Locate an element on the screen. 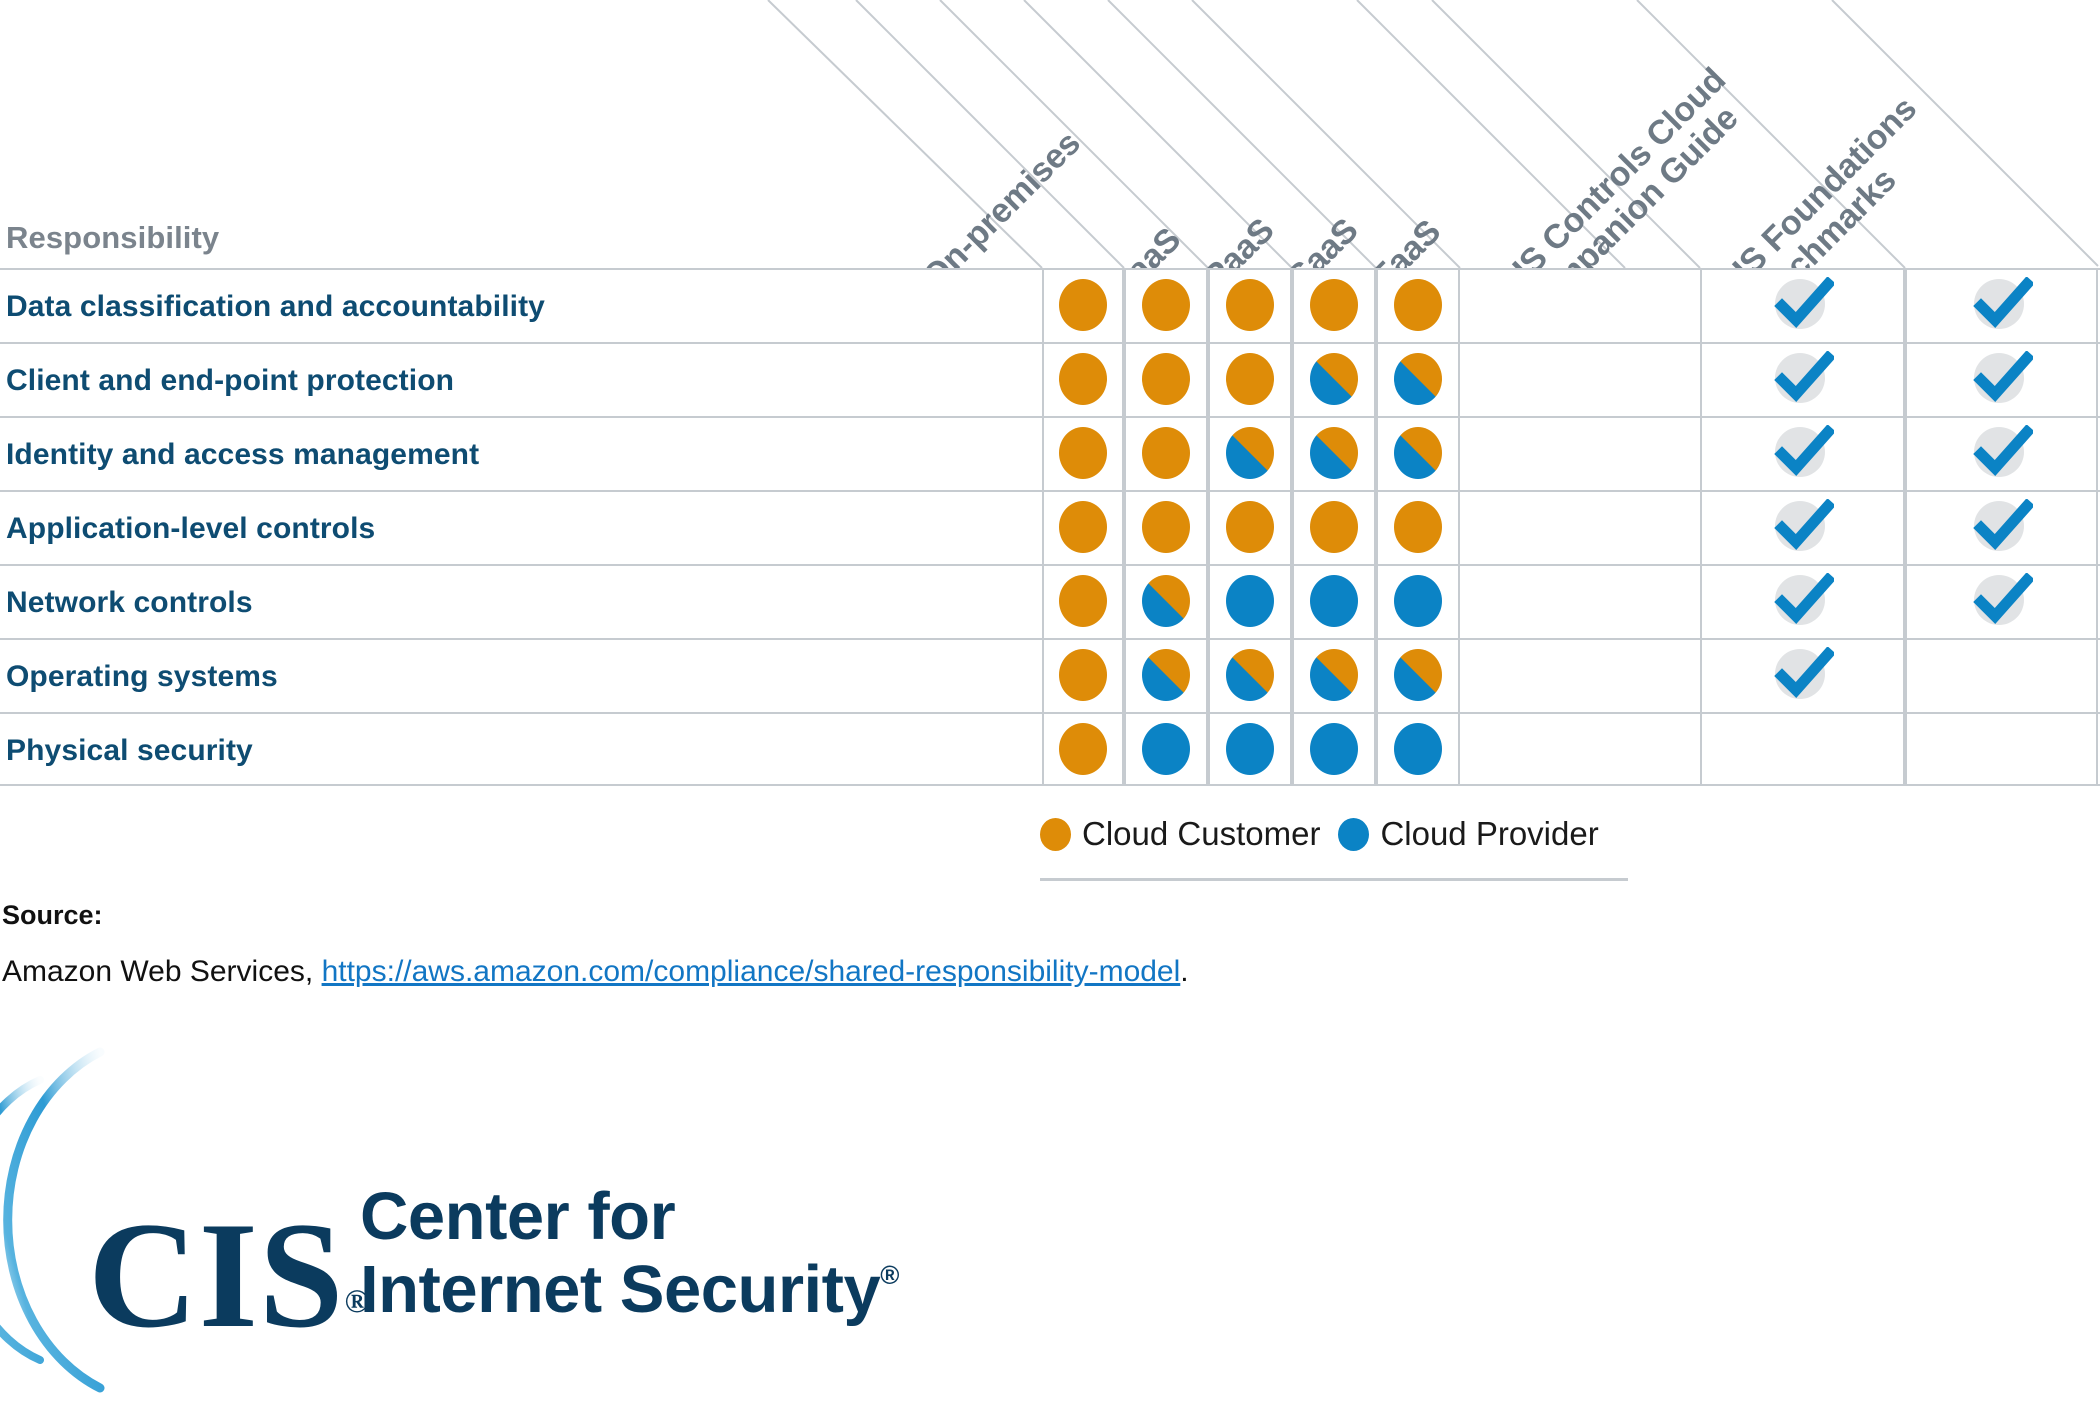 The width and height of the screenshot is (2100, 1417). row-label: Identity and access management is located at coordinates (243, 454).